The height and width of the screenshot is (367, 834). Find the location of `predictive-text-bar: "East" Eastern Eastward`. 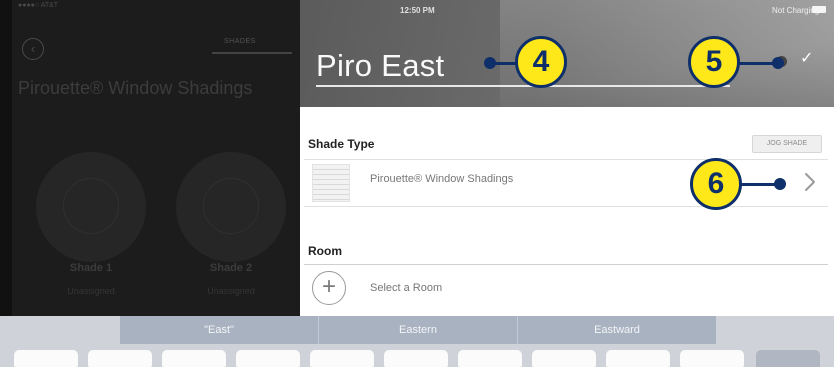

predictive-text-bar: "East" Eastern Eastward is located at coordinates (418, 330).